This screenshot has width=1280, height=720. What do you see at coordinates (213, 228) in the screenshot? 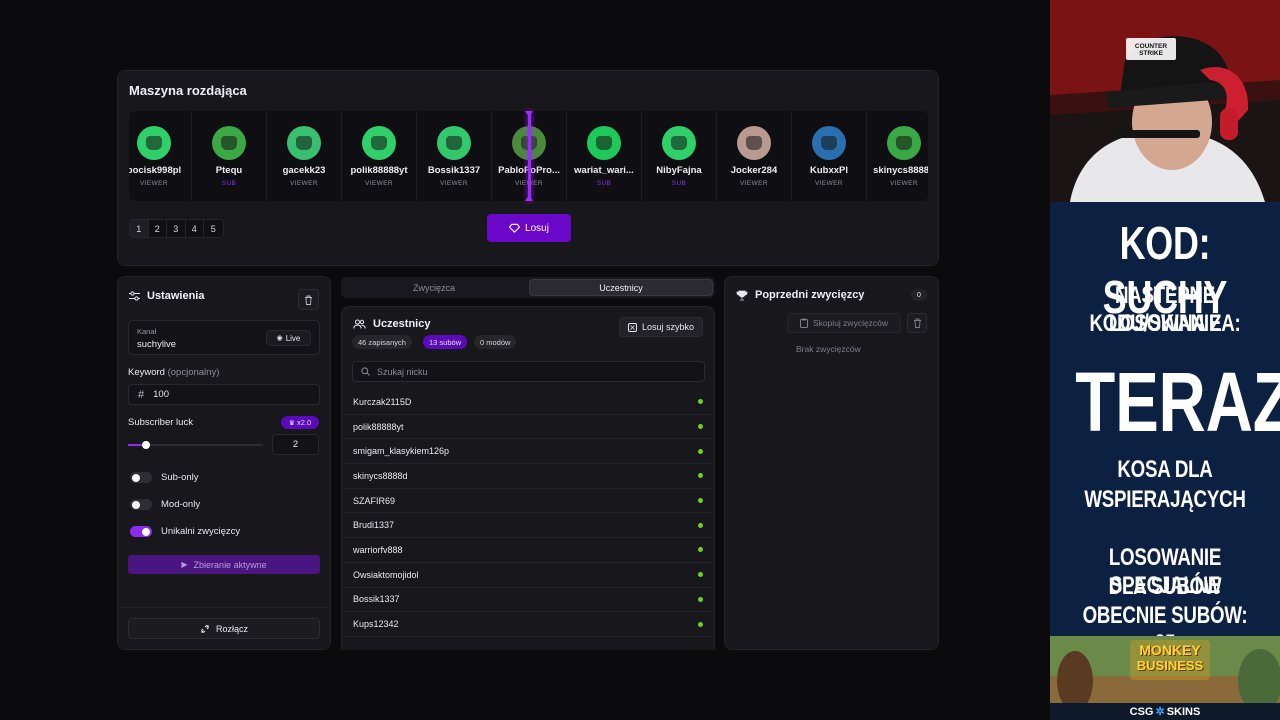
I see `page-button: 5` at bounding box center [213, 228].